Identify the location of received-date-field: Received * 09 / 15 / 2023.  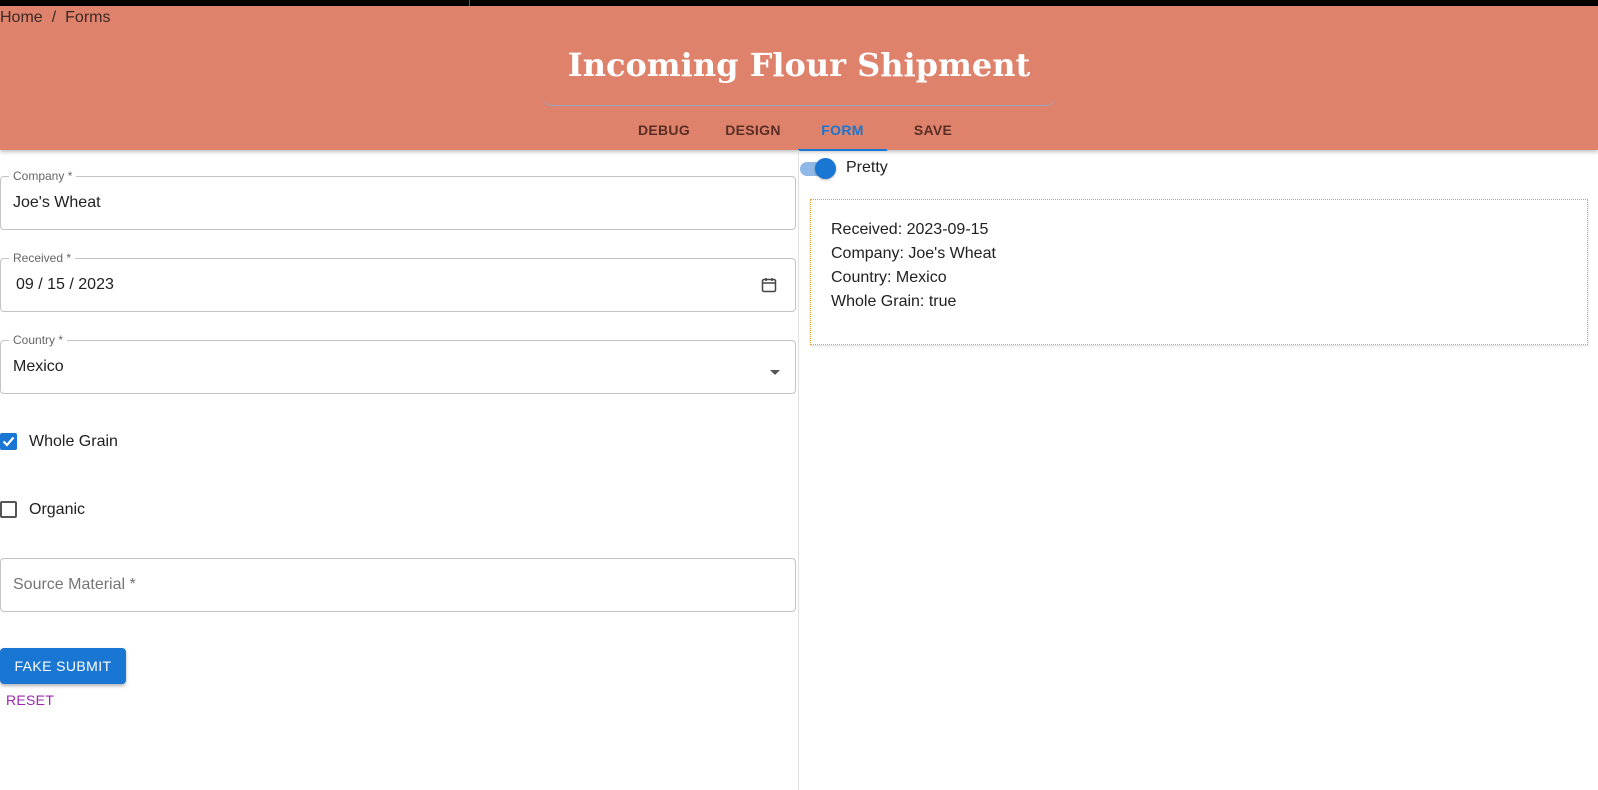
(398, 281).